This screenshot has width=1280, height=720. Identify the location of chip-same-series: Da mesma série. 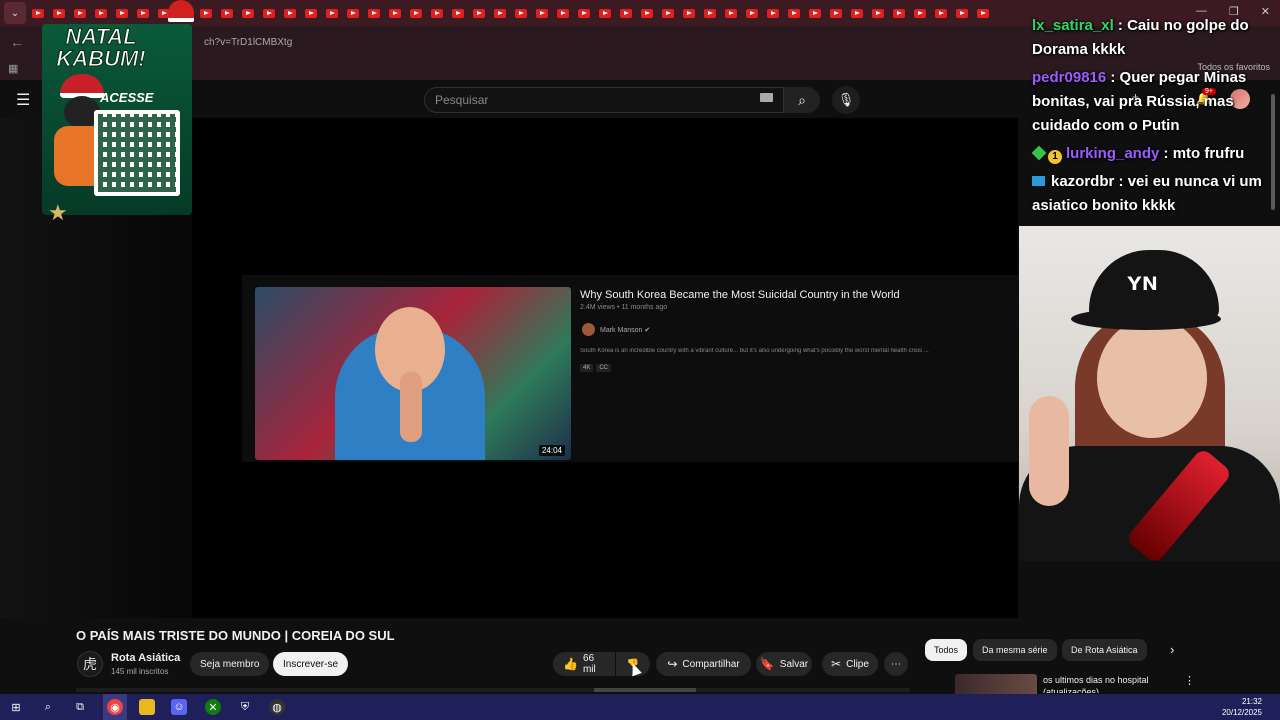
(1015, 650).